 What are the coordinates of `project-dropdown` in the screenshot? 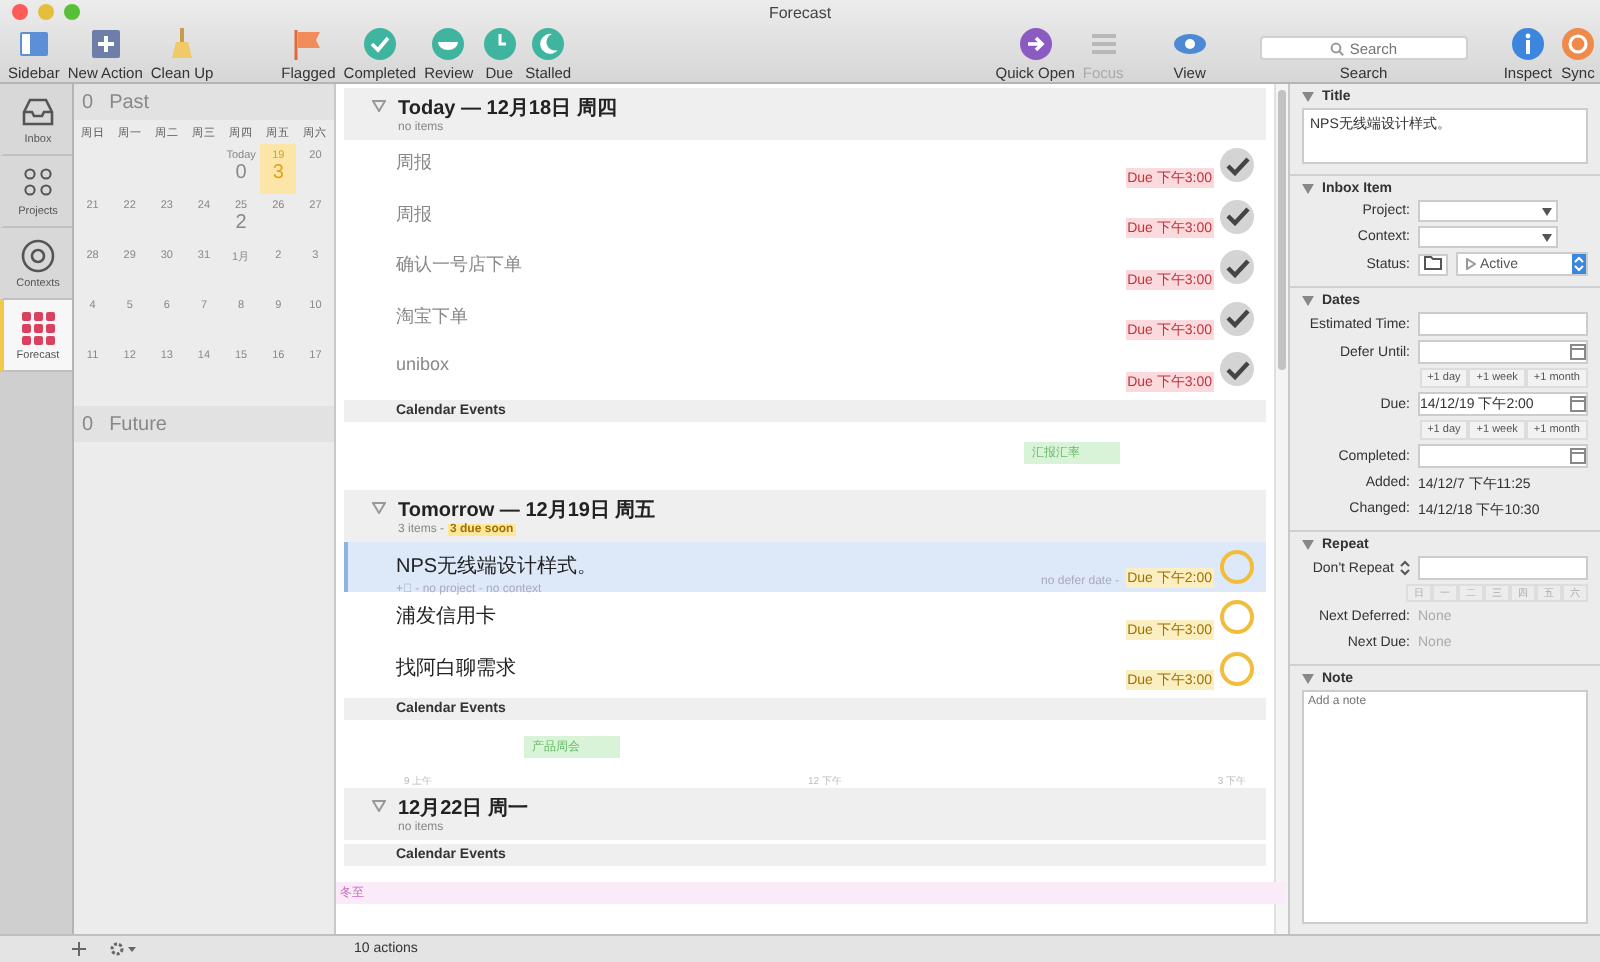 It's located at (1488, 211).